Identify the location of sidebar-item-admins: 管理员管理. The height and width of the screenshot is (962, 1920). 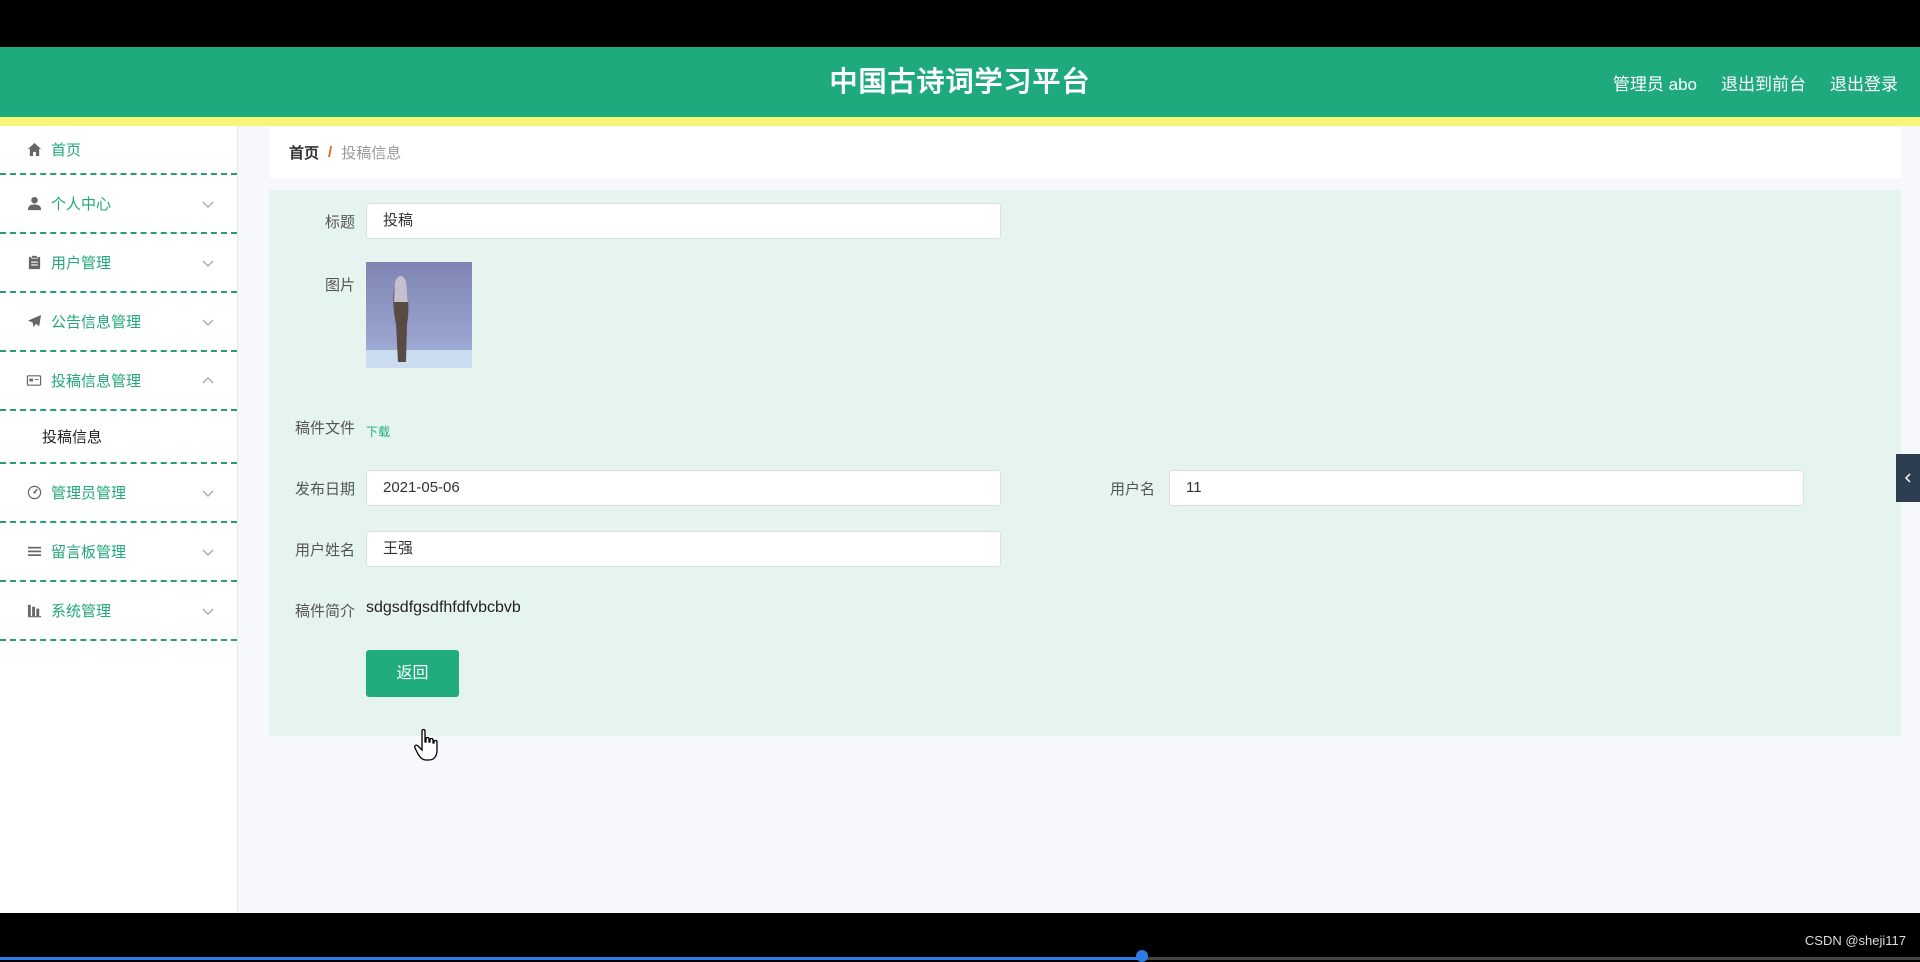
(118, 493).